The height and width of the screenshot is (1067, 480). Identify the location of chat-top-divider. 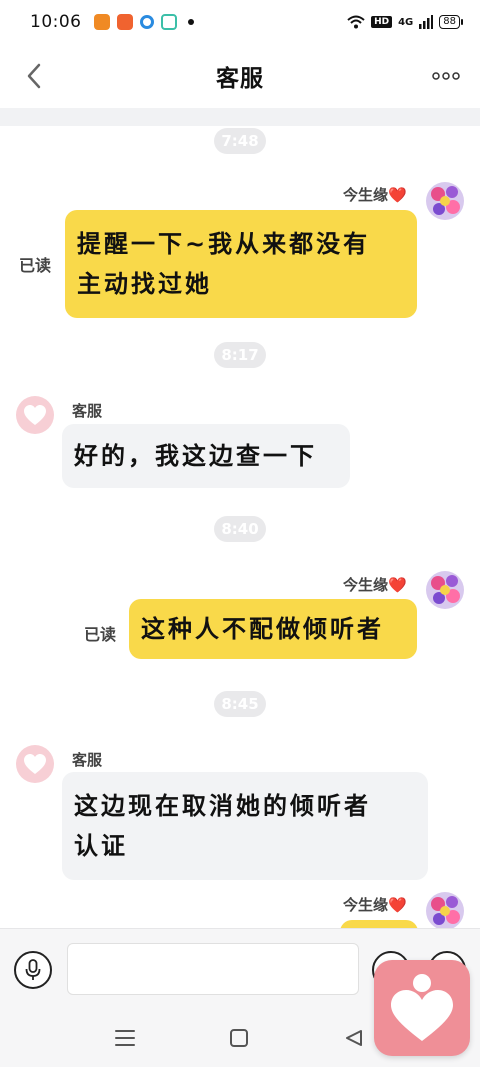
(240, 117).